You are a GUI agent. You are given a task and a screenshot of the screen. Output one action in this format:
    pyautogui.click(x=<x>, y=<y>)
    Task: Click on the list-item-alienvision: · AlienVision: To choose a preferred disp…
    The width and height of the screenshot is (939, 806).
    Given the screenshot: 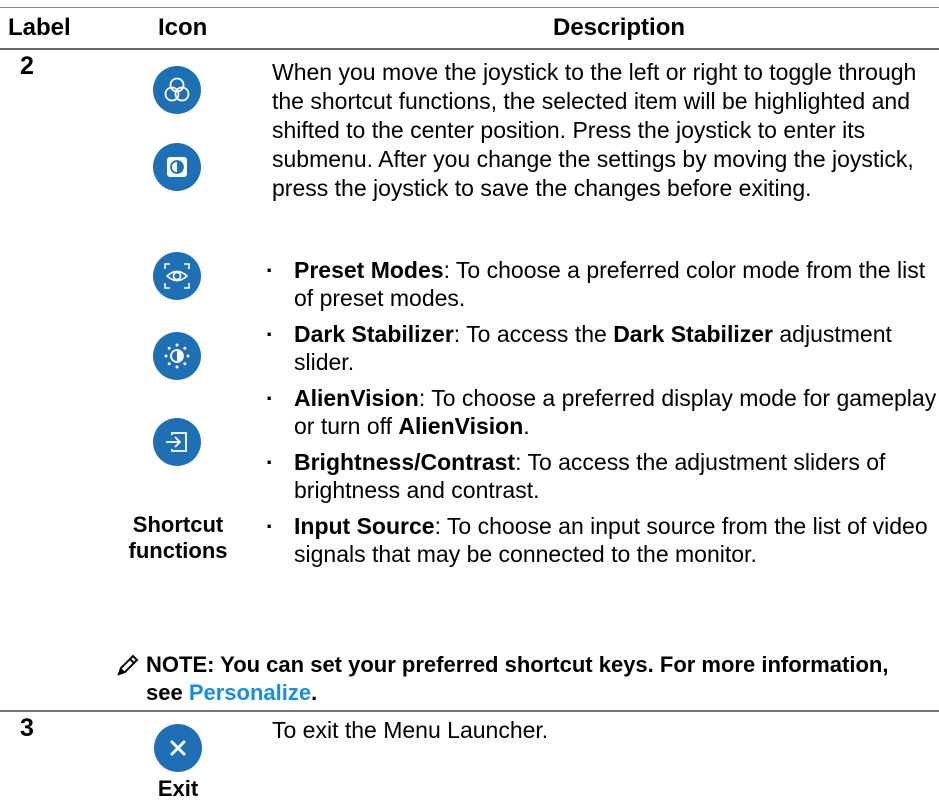 What is the action you would take?
    pyautogui.click(x=601, y=412)
    